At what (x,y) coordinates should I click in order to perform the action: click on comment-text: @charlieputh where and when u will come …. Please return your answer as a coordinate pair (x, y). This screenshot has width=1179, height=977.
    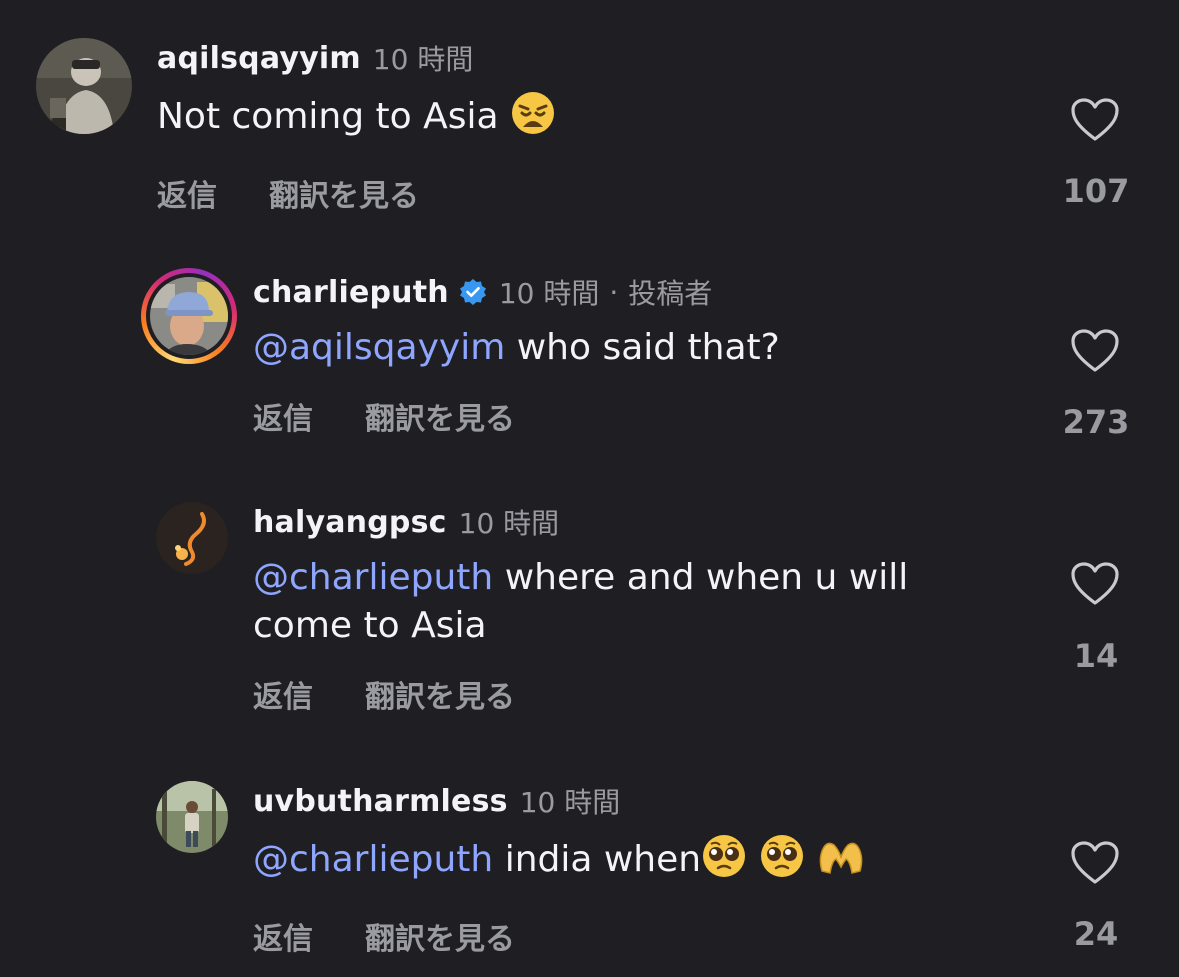
    Looking at the image, I should click on (613, 602).